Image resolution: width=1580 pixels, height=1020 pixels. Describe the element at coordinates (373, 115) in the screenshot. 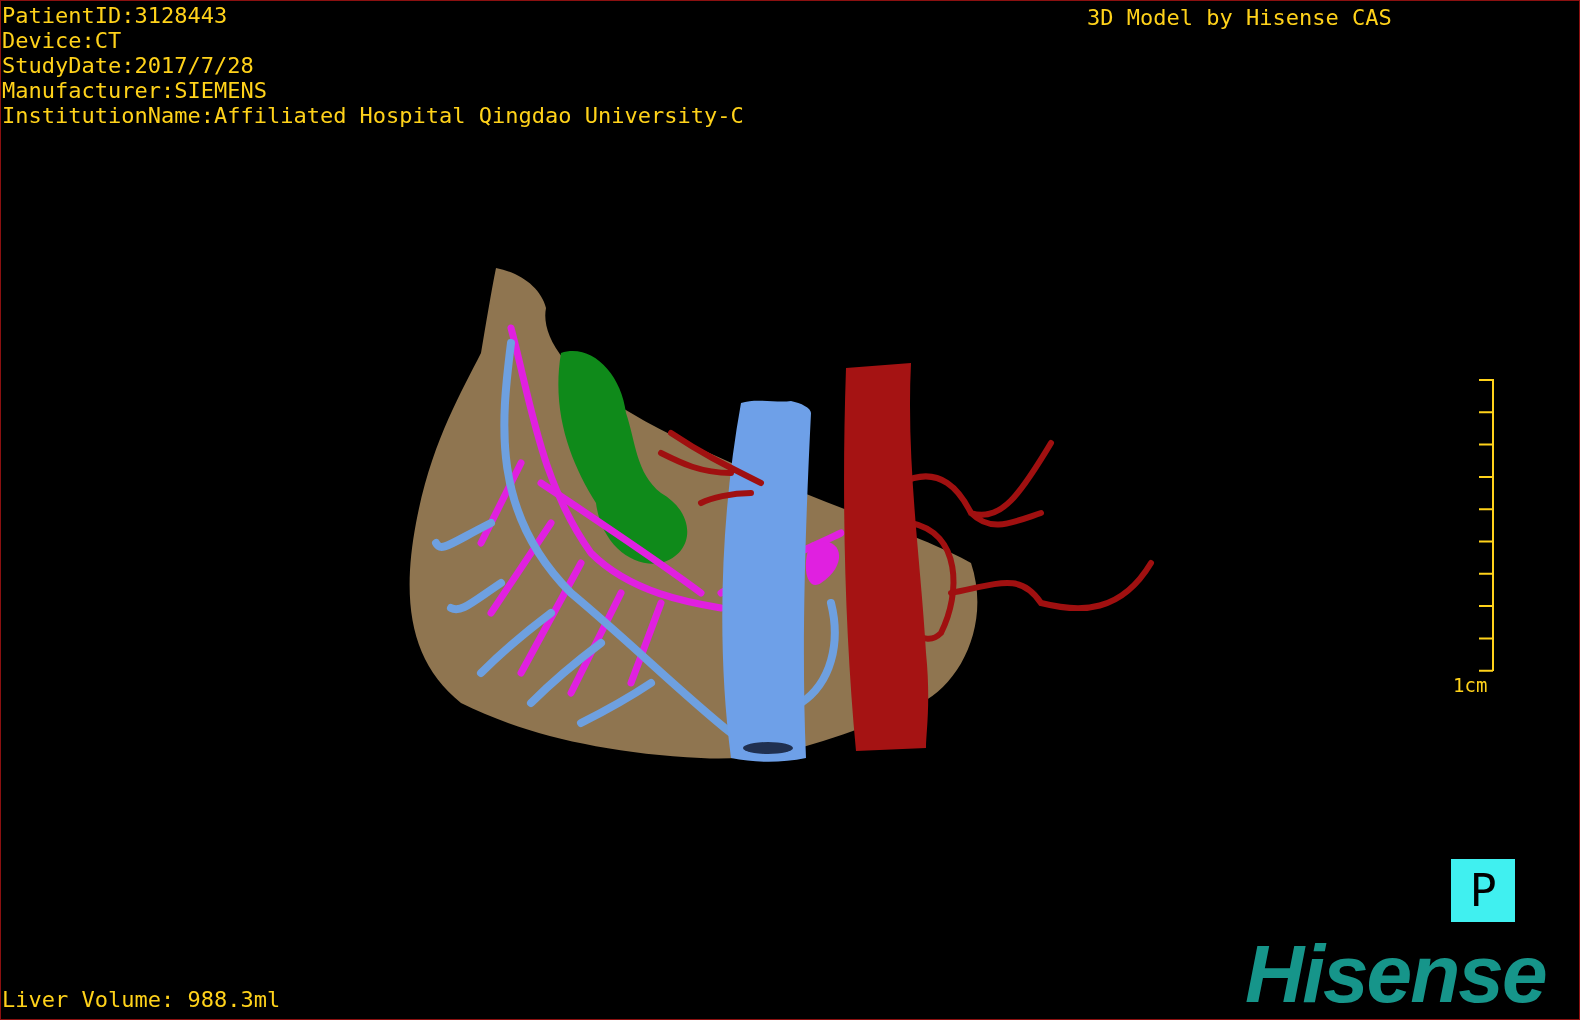

I see `info-line: InstitutionName:Affiliated Hospital Qingdao University-C` at that location.